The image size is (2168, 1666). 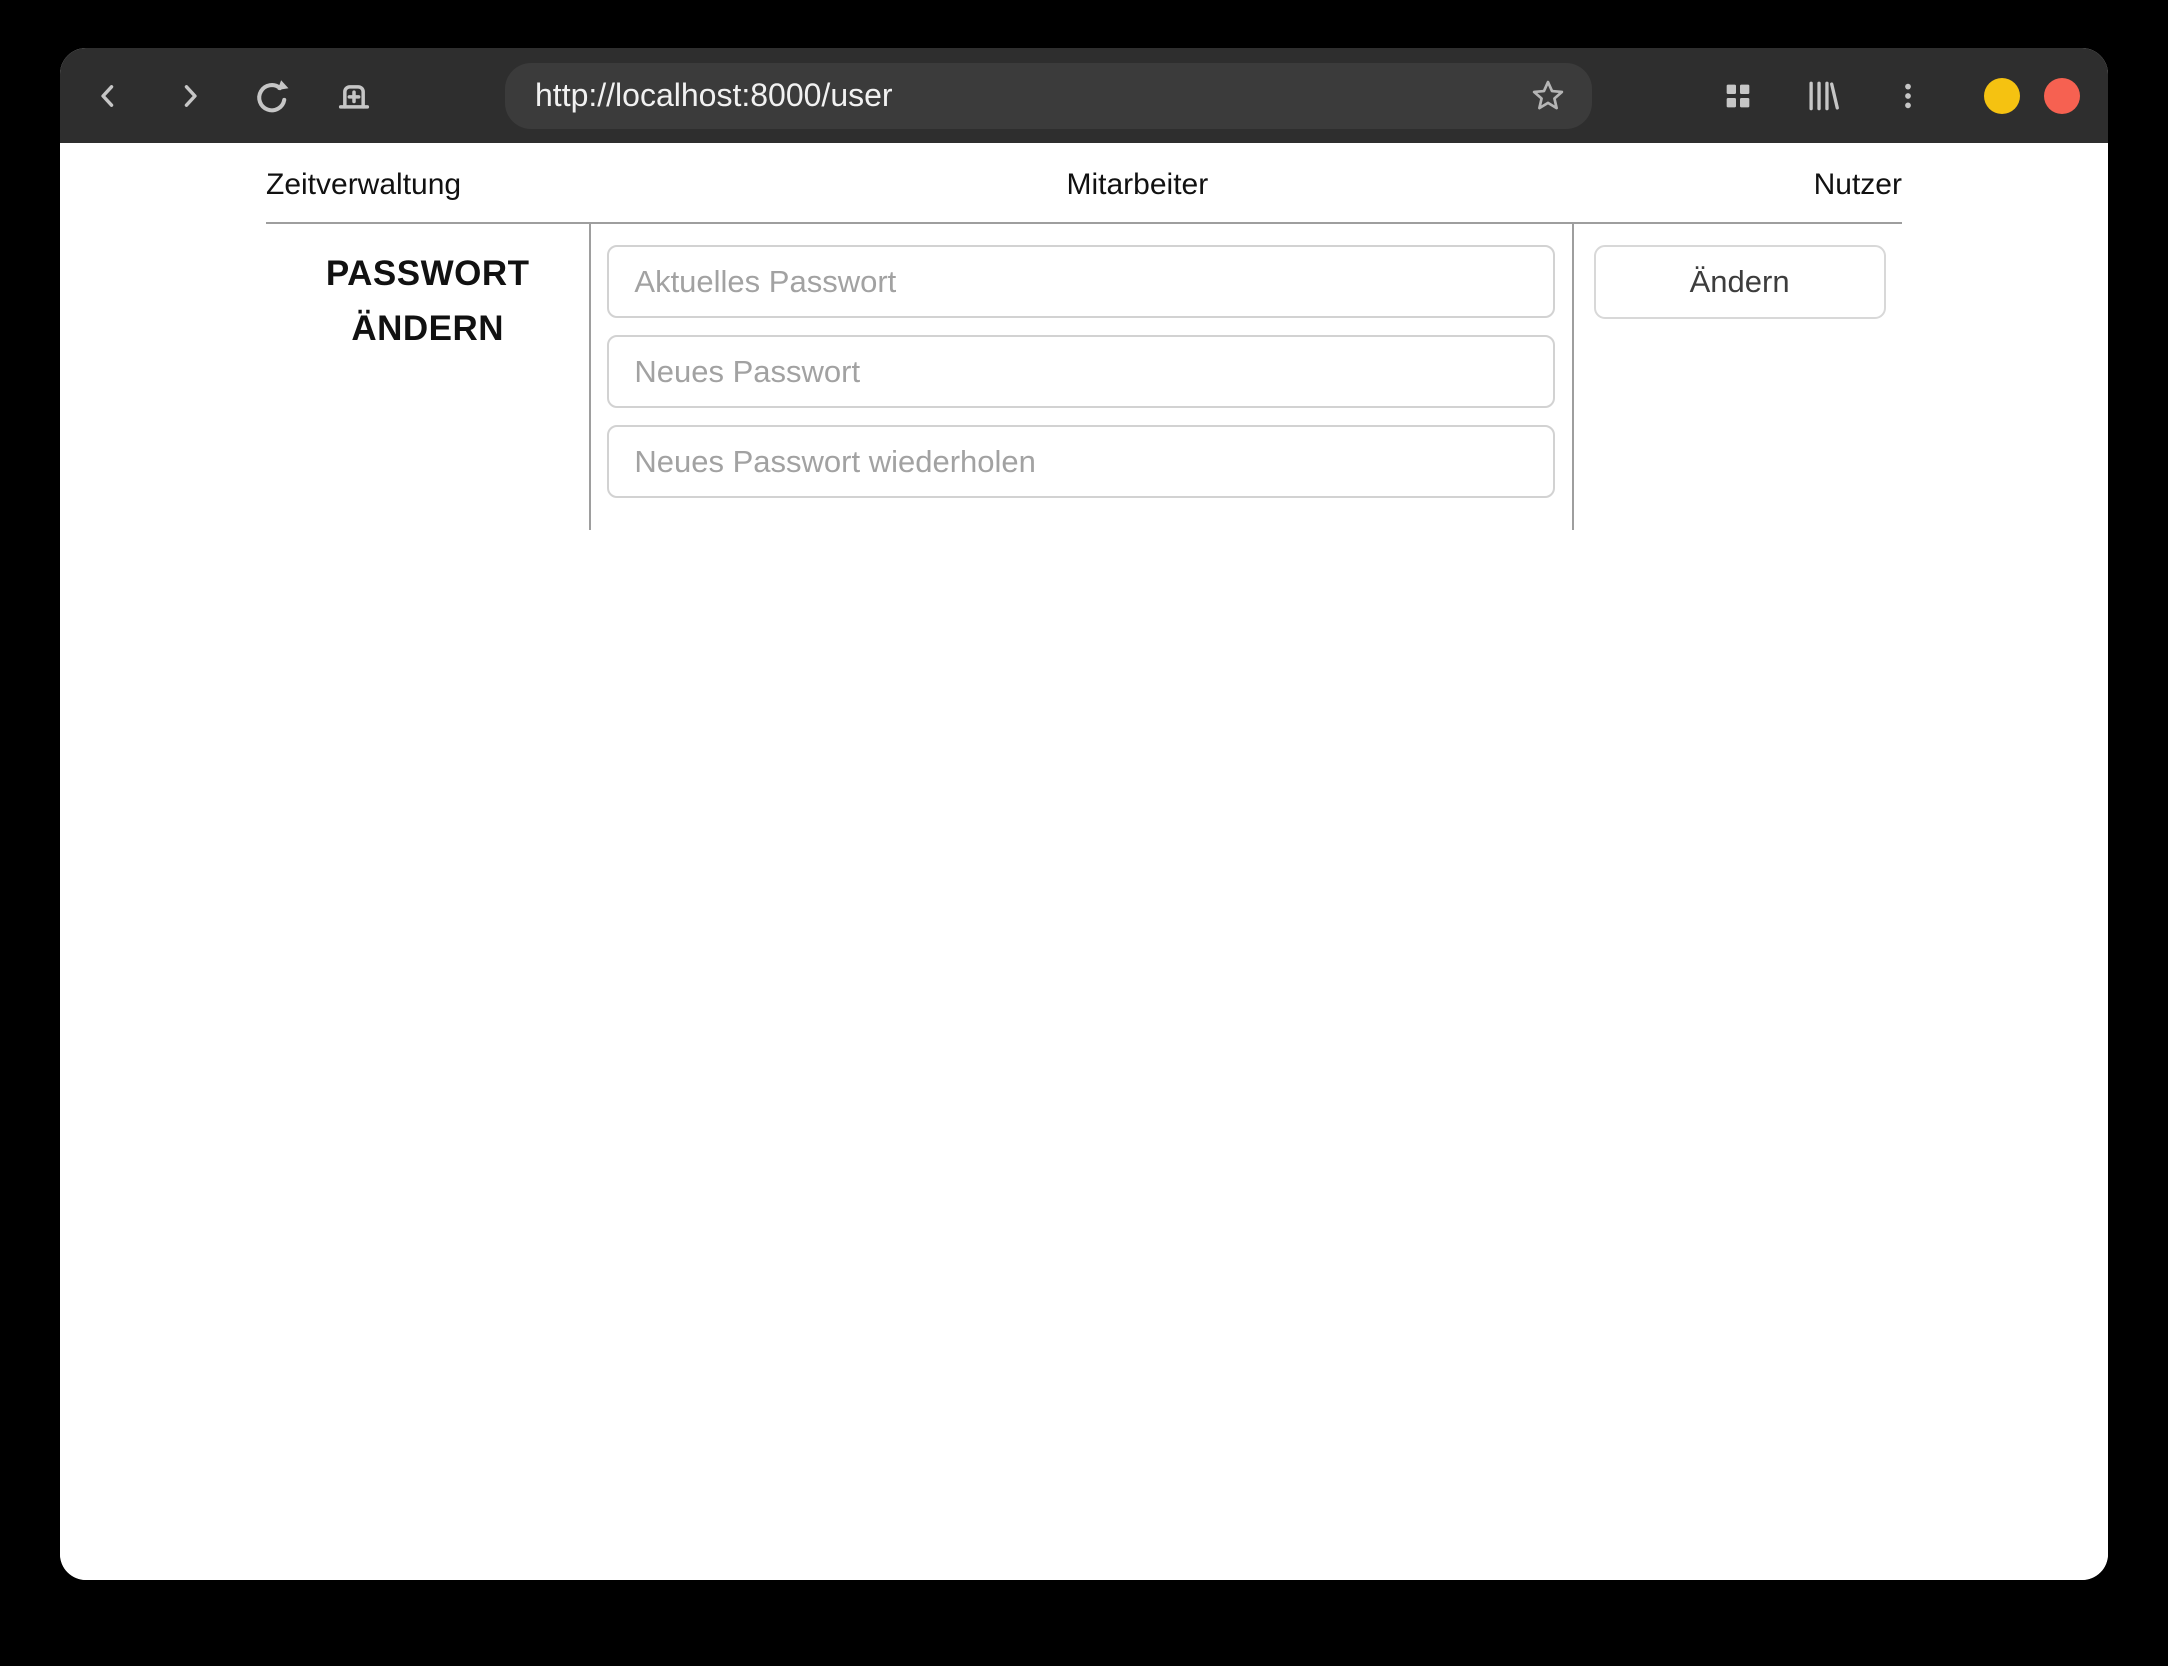 I want to click on change-password-button: Ändern, so click(x=1739, y=282).